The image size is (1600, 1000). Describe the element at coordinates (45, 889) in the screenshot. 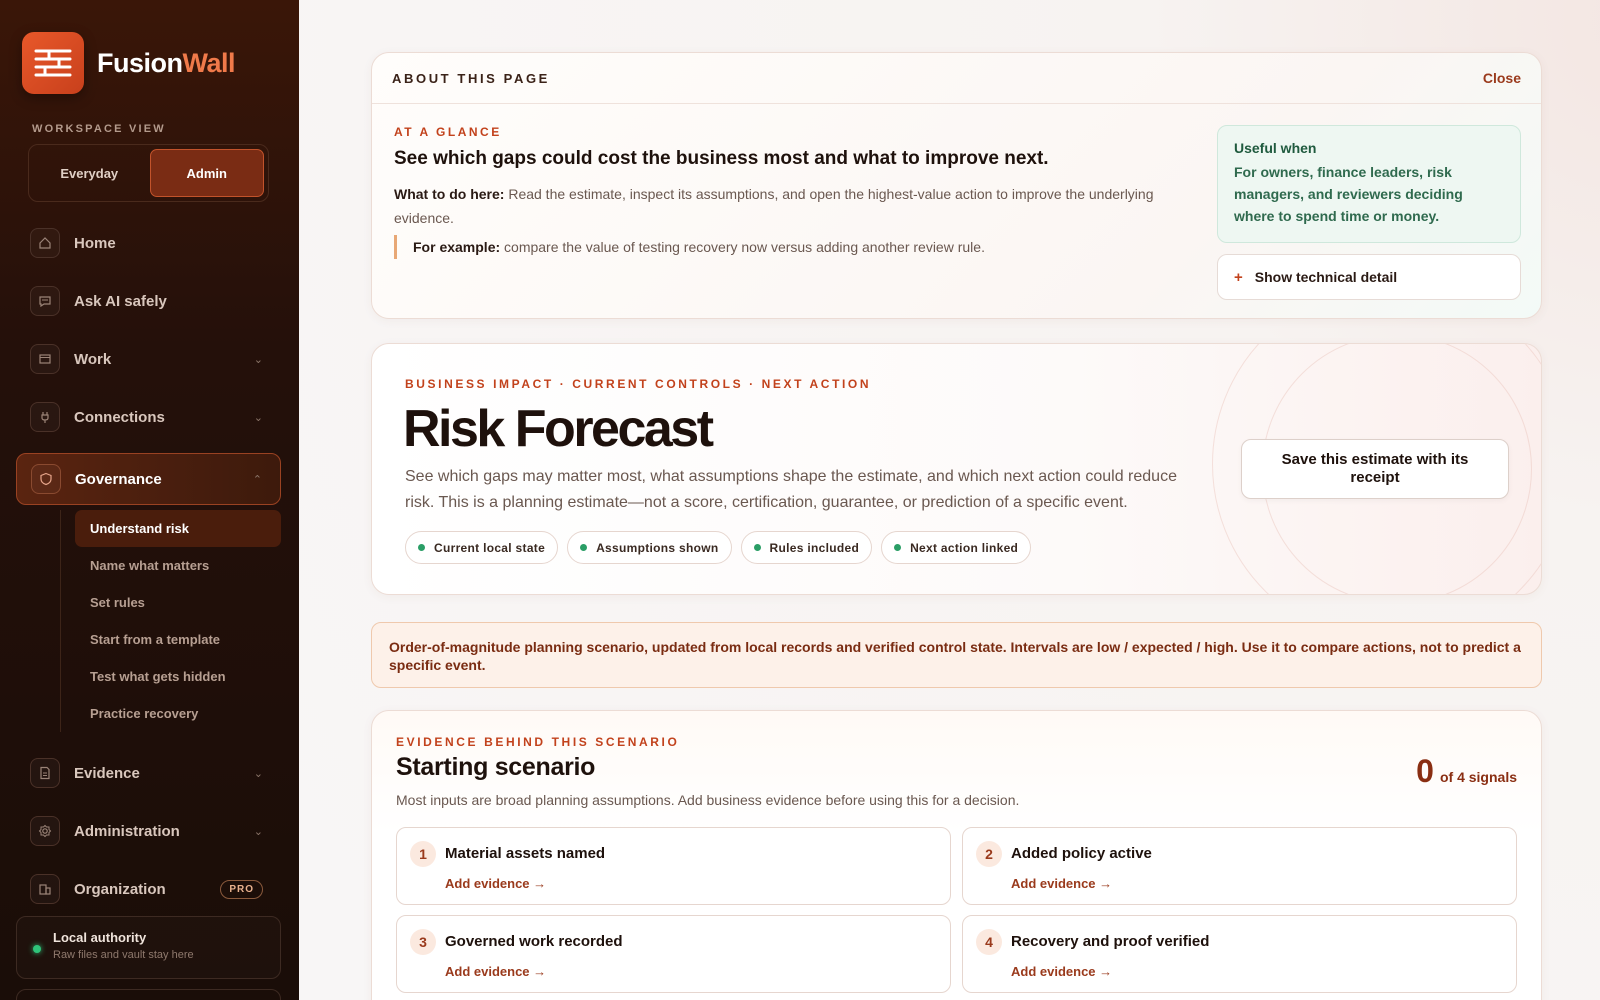

I see `building-icon` at that location.